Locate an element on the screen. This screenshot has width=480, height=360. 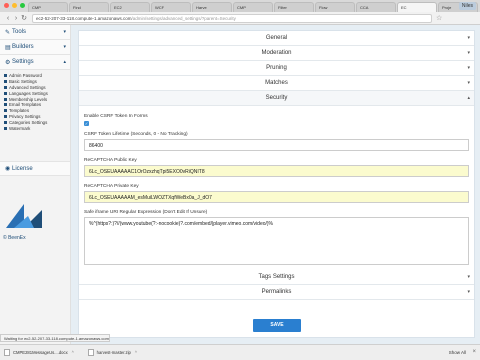
download-filename: CMPE281MessageUs....docx is located at coordinates (40, 352).